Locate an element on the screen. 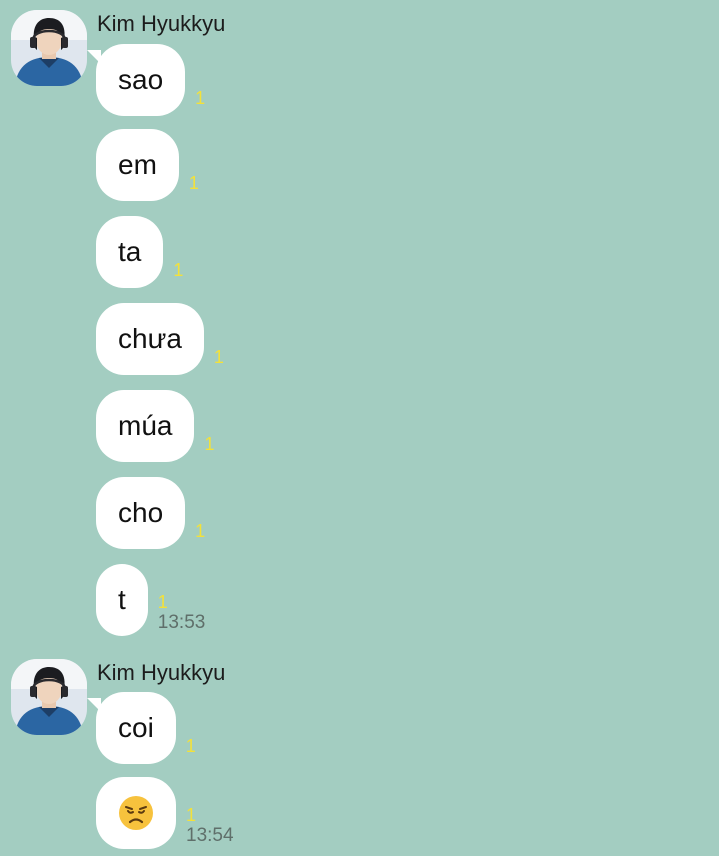 The height and width of the screenshot is (856, 719). message-bubble: cho is located at coordinates (141, 513).